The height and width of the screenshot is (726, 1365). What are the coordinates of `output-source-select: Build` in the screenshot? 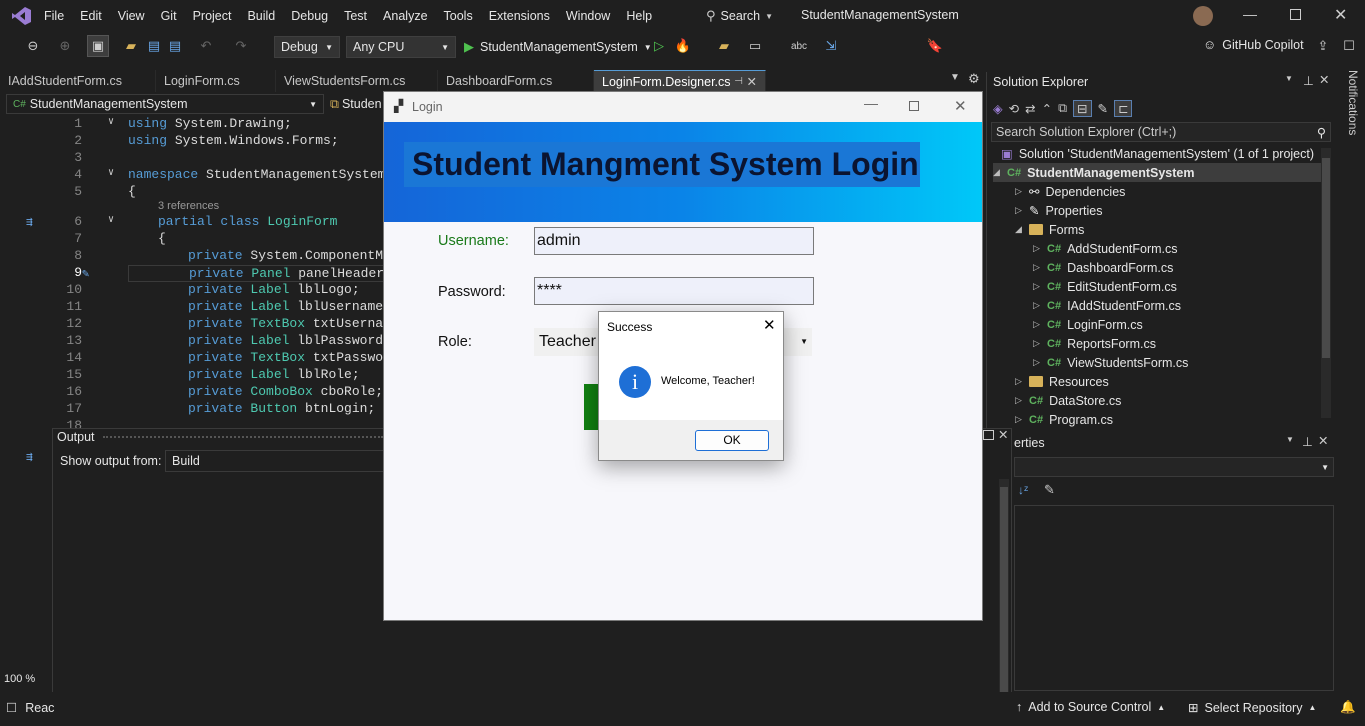 It's located at (275, 461).